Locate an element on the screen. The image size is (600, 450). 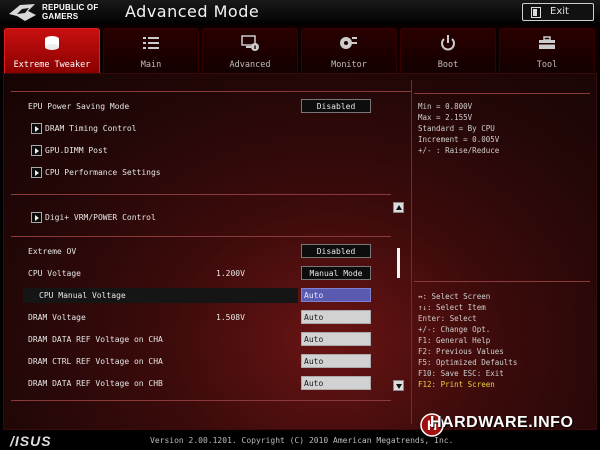
help-f5: F5: Optimized Defaults is located at coordinates (468, 362).